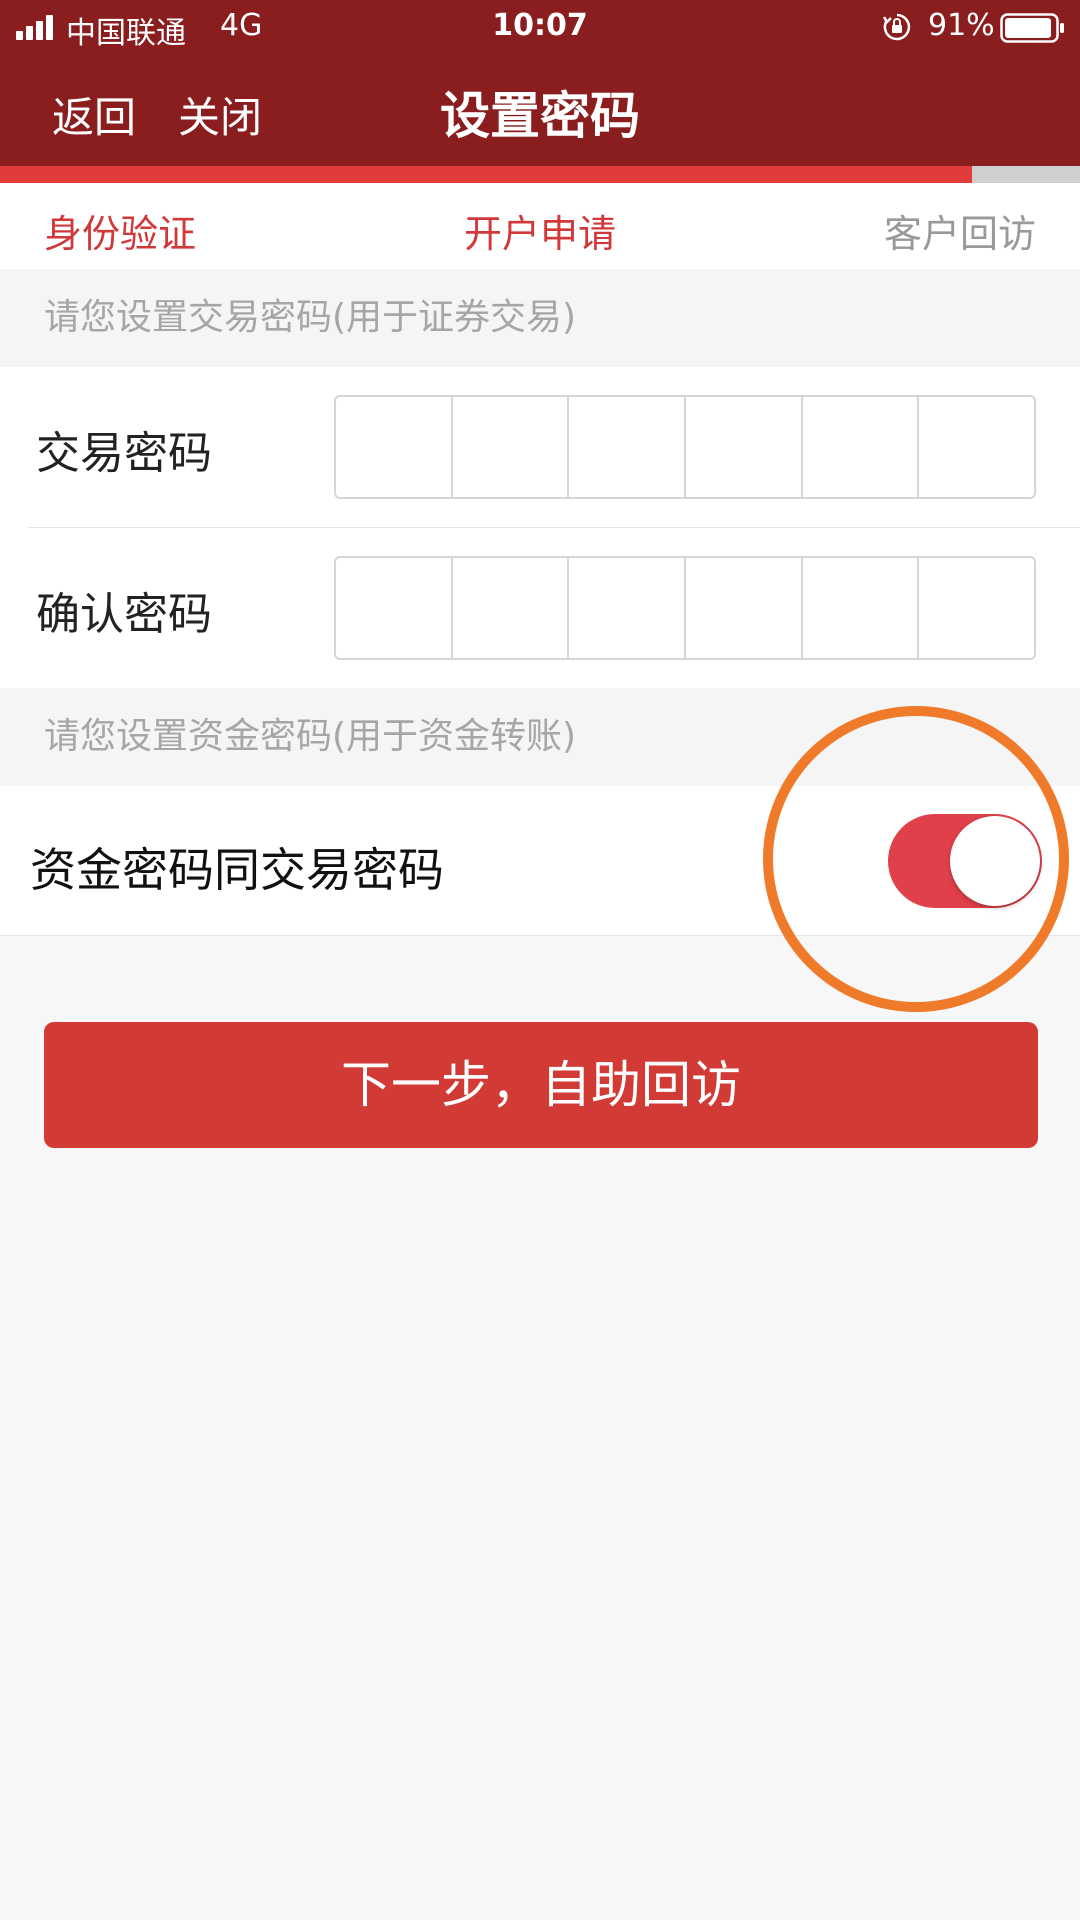  I want to click on battery-percent: 91%, so click(961, 25).